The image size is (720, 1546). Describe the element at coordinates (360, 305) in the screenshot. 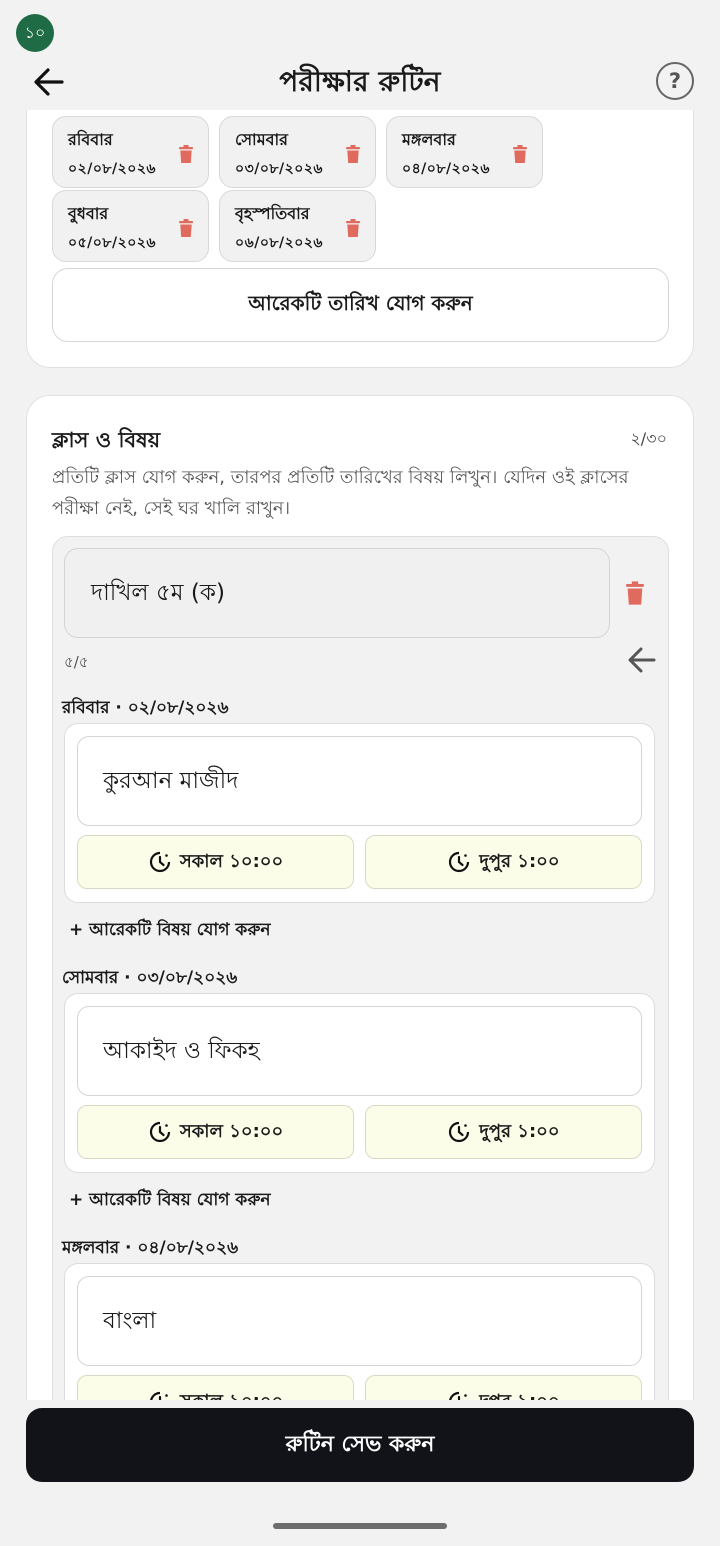

I see `add-date-button: আরেকটি তারিখ যোগ করুন` at that location.